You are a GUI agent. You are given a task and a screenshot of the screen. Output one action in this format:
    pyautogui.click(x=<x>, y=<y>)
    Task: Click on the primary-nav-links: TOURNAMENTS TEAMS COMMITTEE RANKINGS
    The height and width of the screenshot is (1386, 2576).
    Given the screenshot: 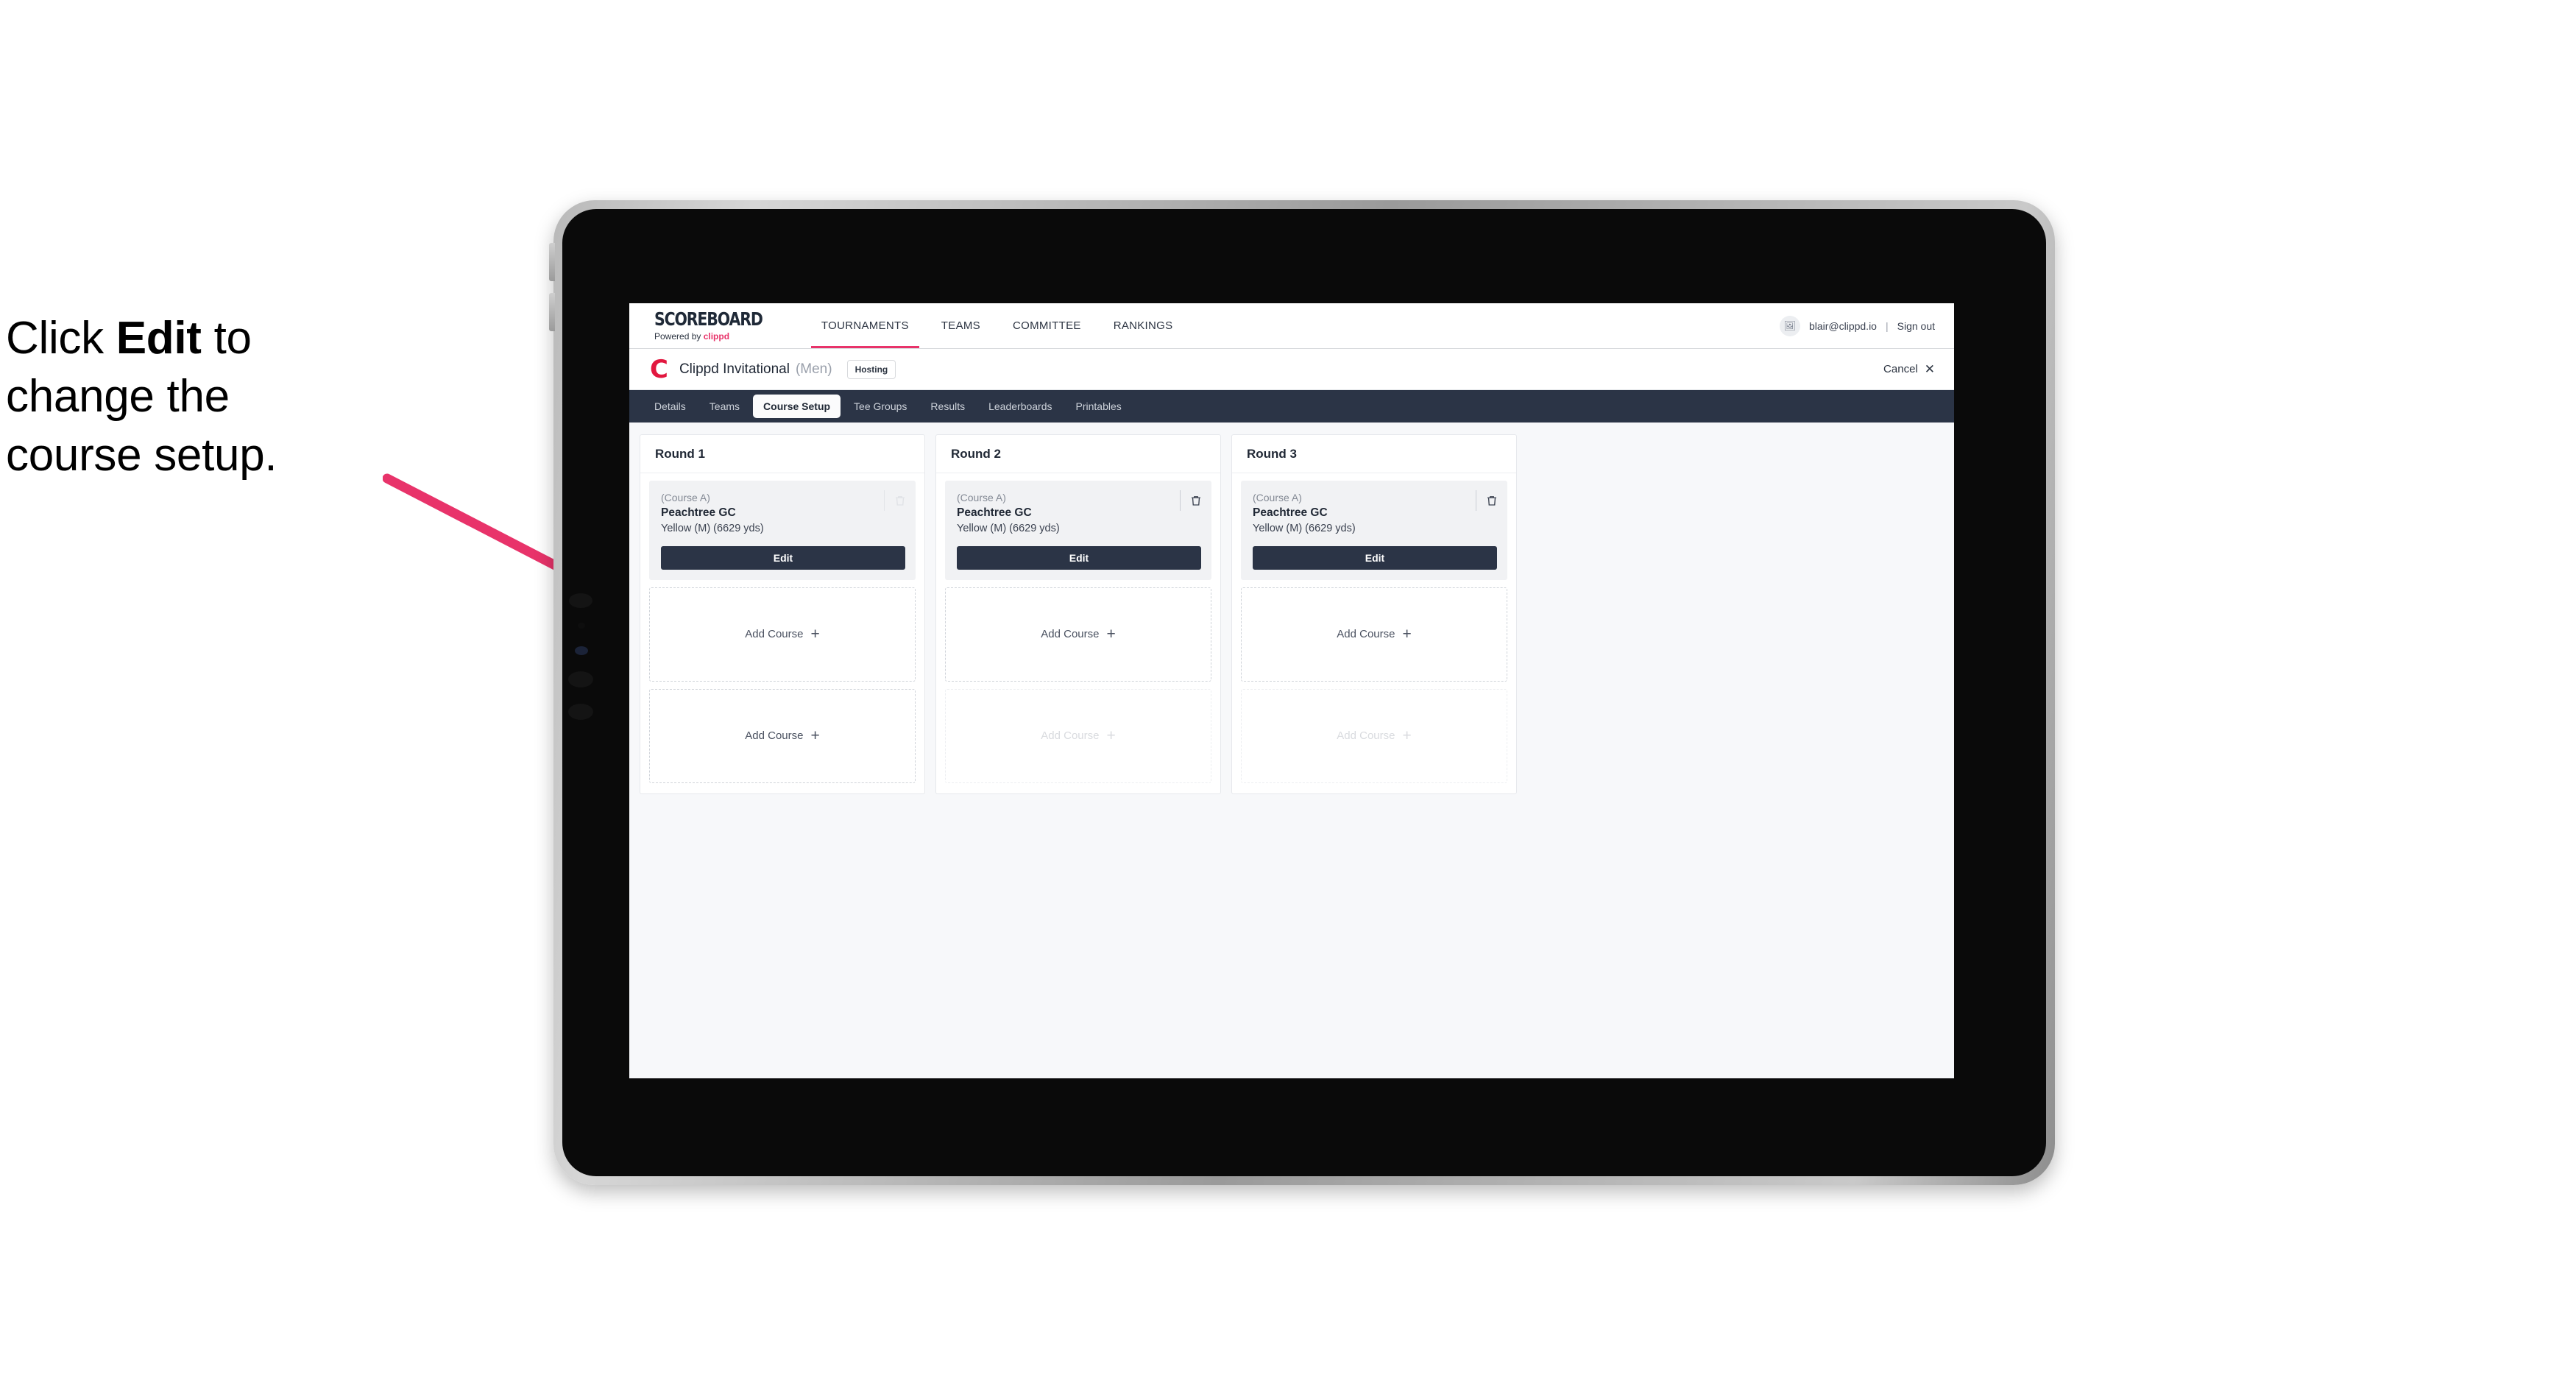 What is the action you would take?
    pyautogui.click(x=997, y=325)
    